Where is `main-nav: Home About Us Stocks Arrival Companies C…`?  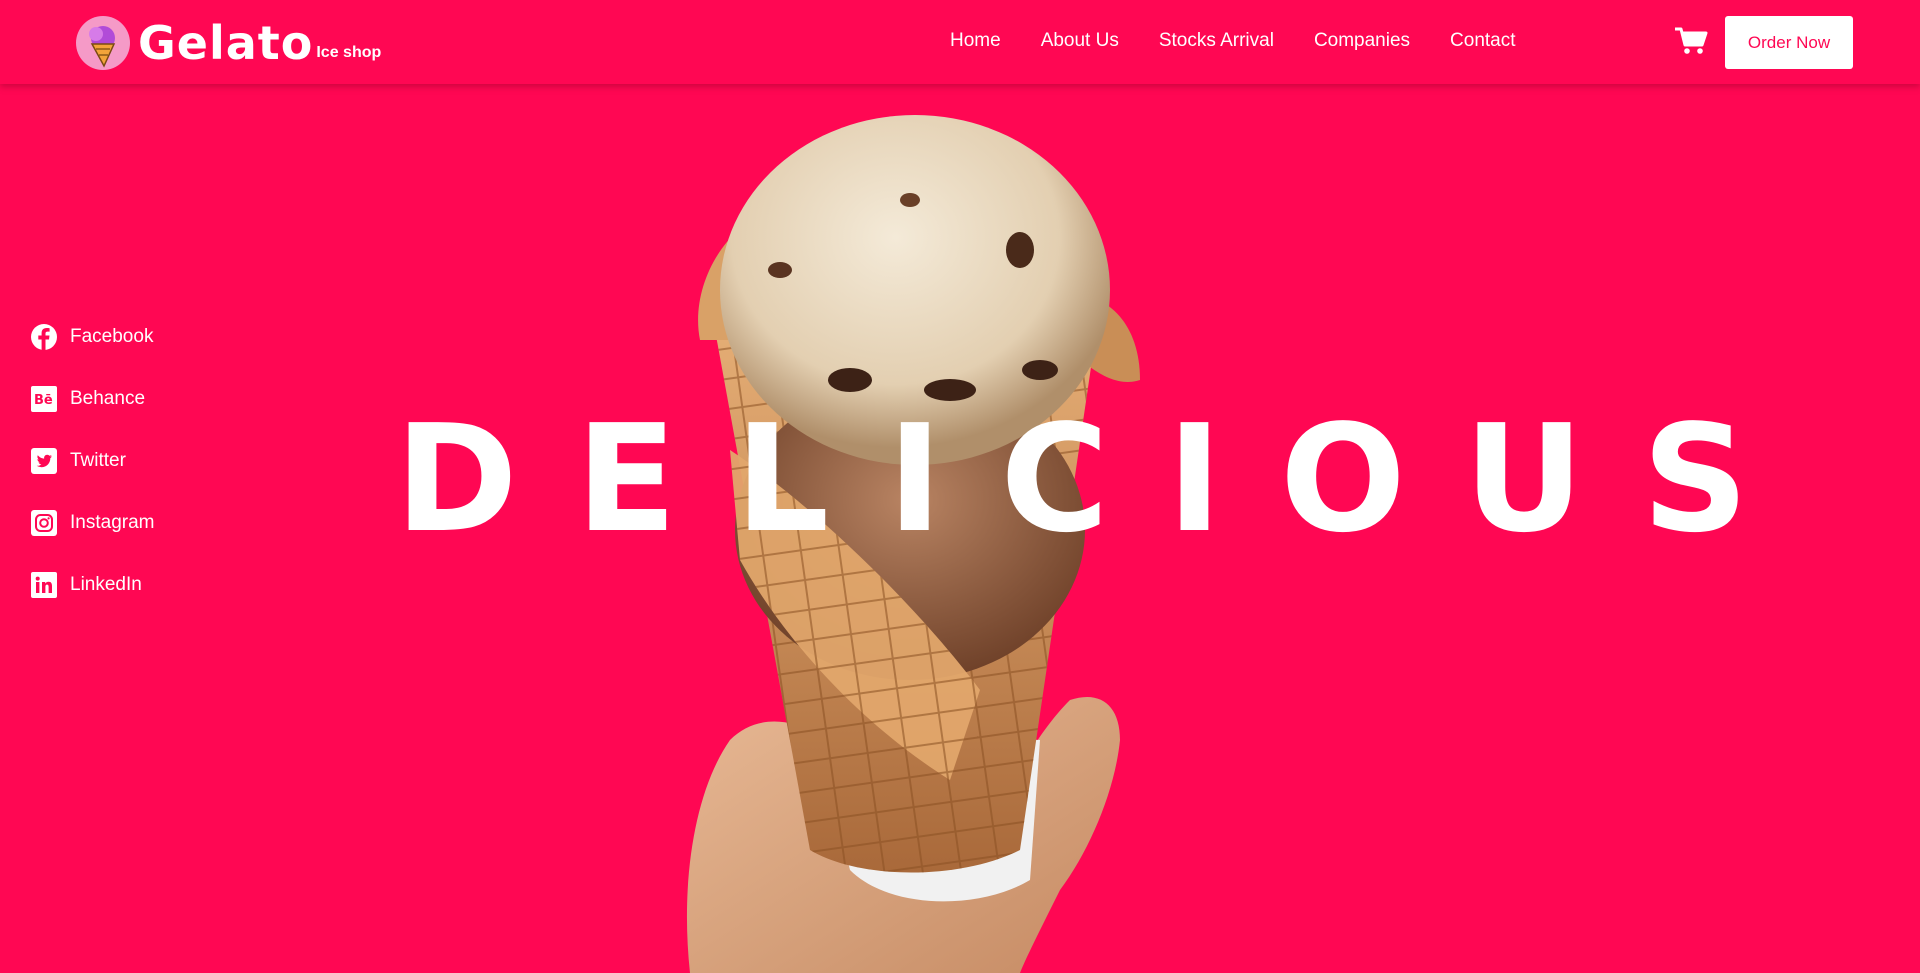 main-nav: Home About Us Stocks Arrival Companies C… is located at coordinates (1253, 41).